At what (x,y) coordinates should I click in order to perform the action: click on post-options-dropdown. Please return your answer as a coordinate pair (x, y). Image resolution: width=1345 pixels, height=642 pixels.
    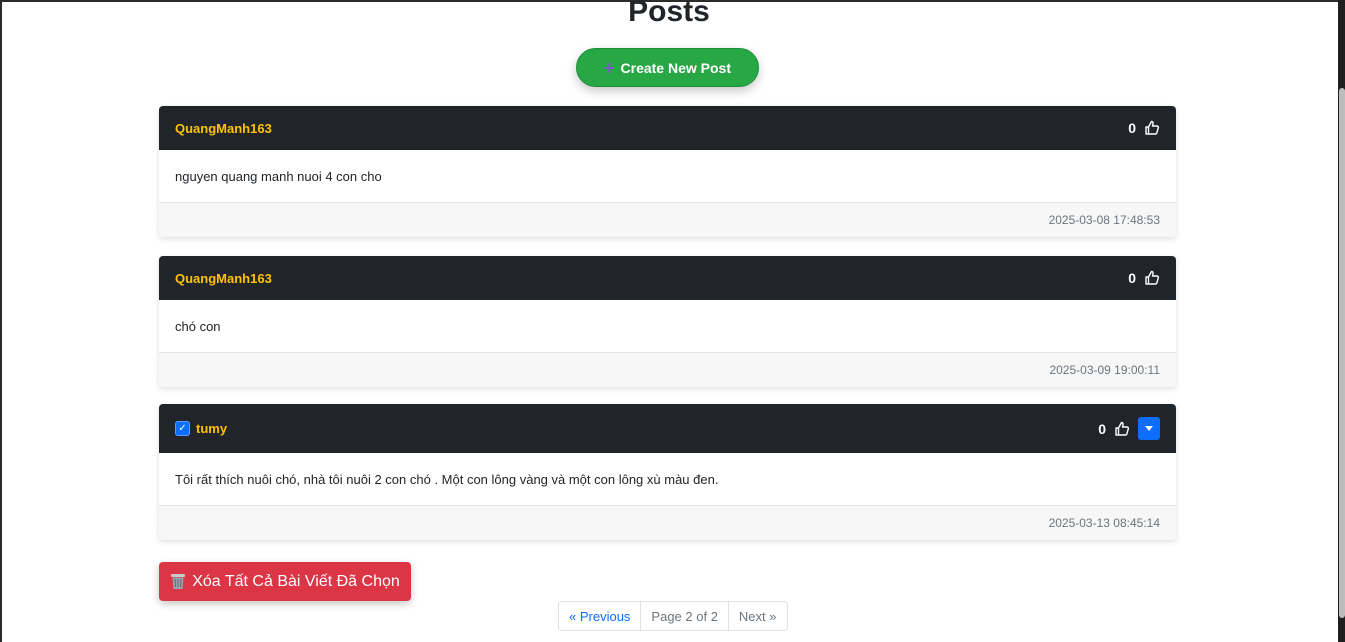
    Looking at the image, I should click on (1149, 428).